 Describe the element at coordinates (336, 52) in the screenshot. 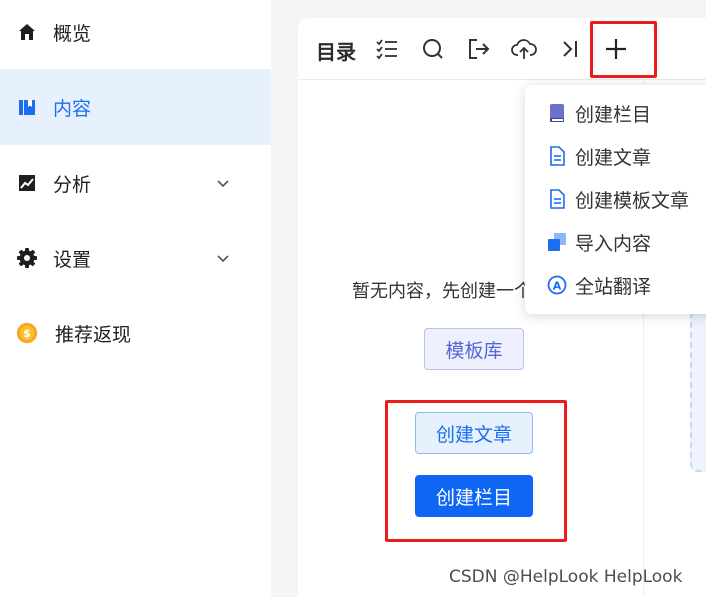

I see `panel-title: 目录` at that location.